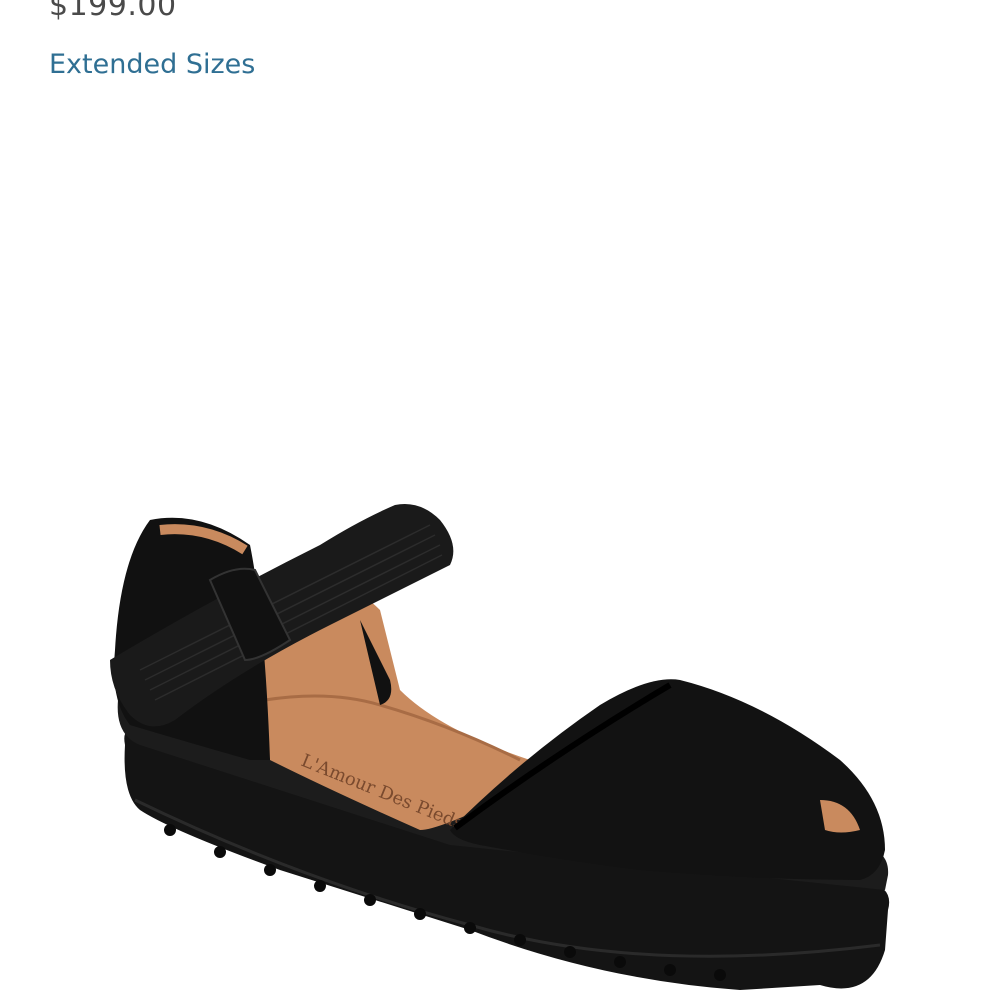  I want to click on product-price: $199.00, so click(113, 11).